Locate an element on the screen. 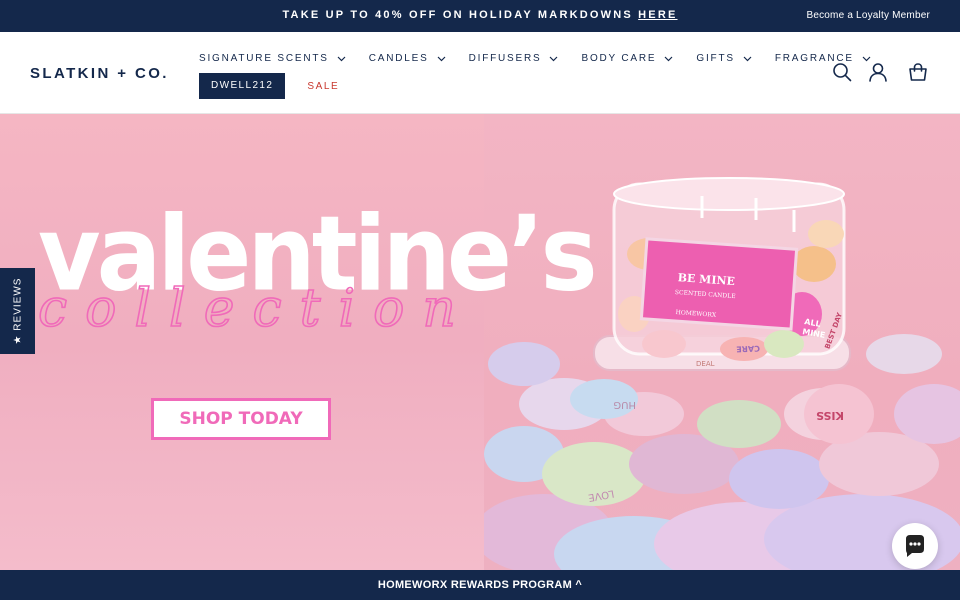  cart-icon is located at coordinates (918, 72).